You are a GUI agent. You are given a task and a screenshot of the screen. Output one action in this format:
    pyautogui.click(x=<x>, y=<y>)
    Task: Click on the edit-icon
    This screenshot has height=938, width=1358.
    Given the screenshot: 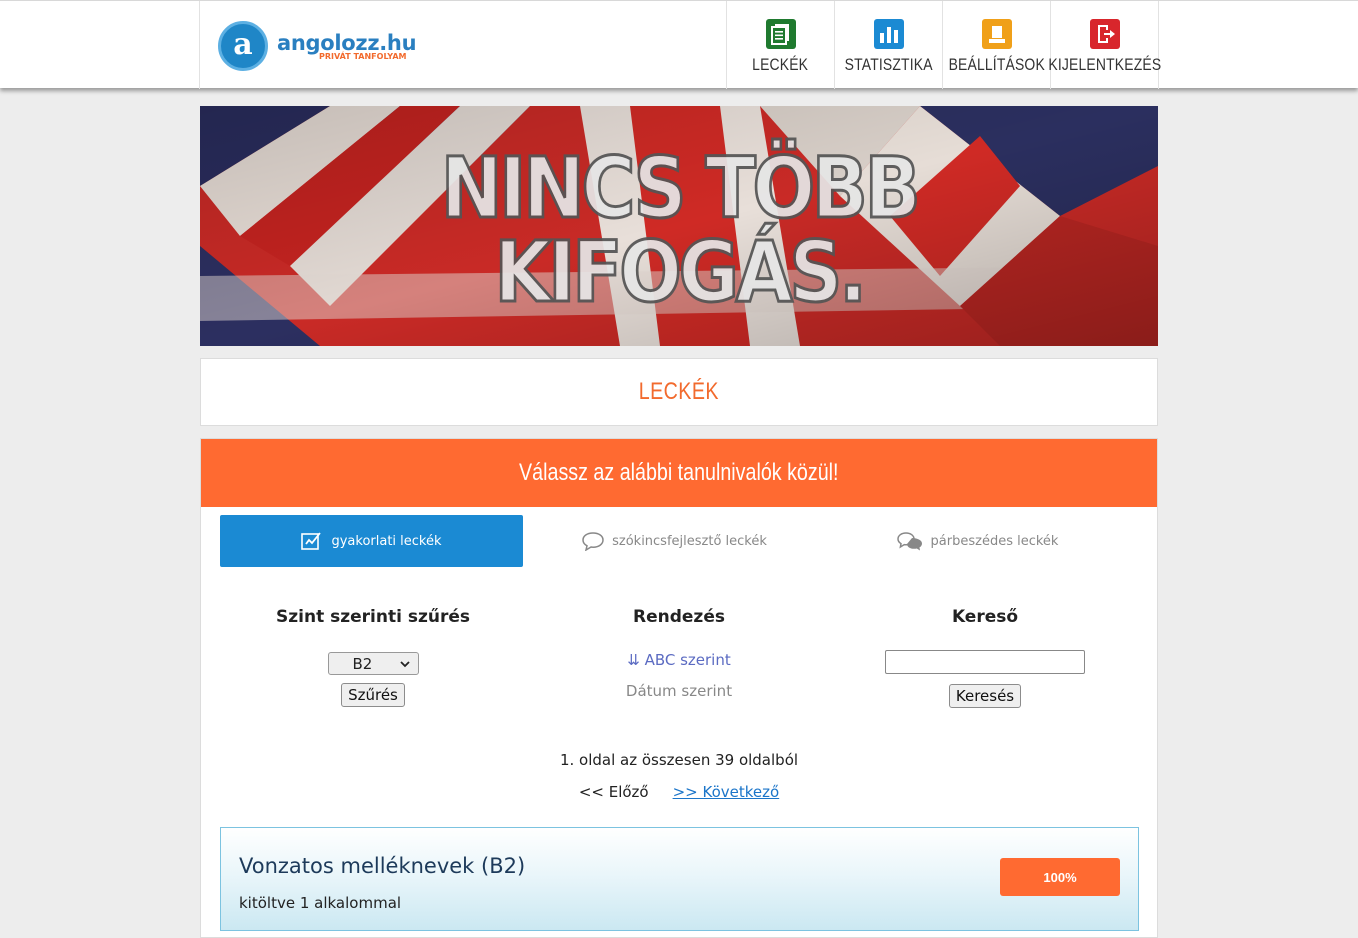 What is the action you would take?
    pyautogui.click(x=311, y=541)
    